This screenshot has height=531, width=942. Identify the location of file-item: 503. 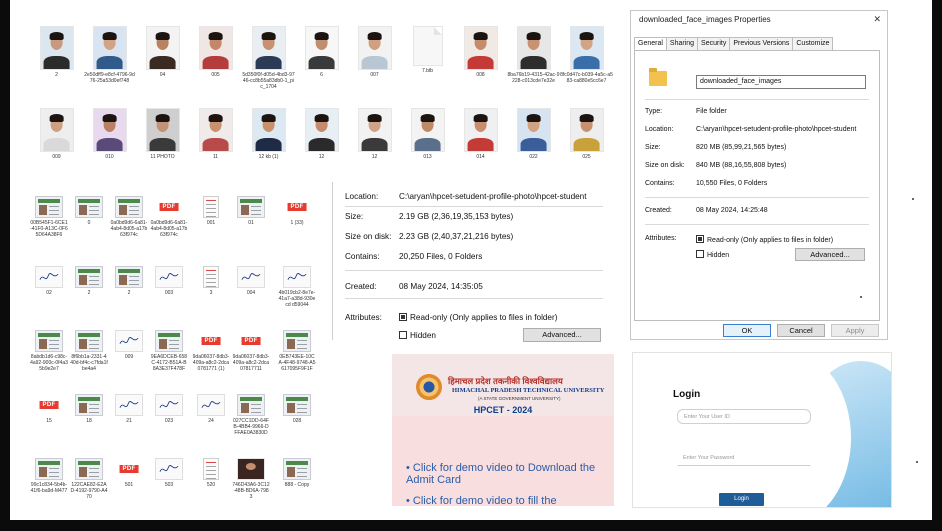
(169, 470).